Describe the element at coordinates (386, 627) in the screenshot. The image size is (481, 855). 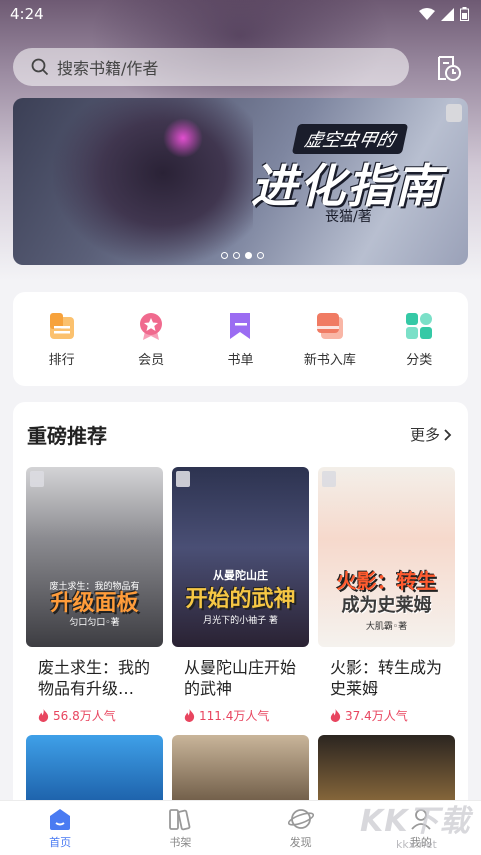
I see `cover-author: 大肌霸◦著` at that location.